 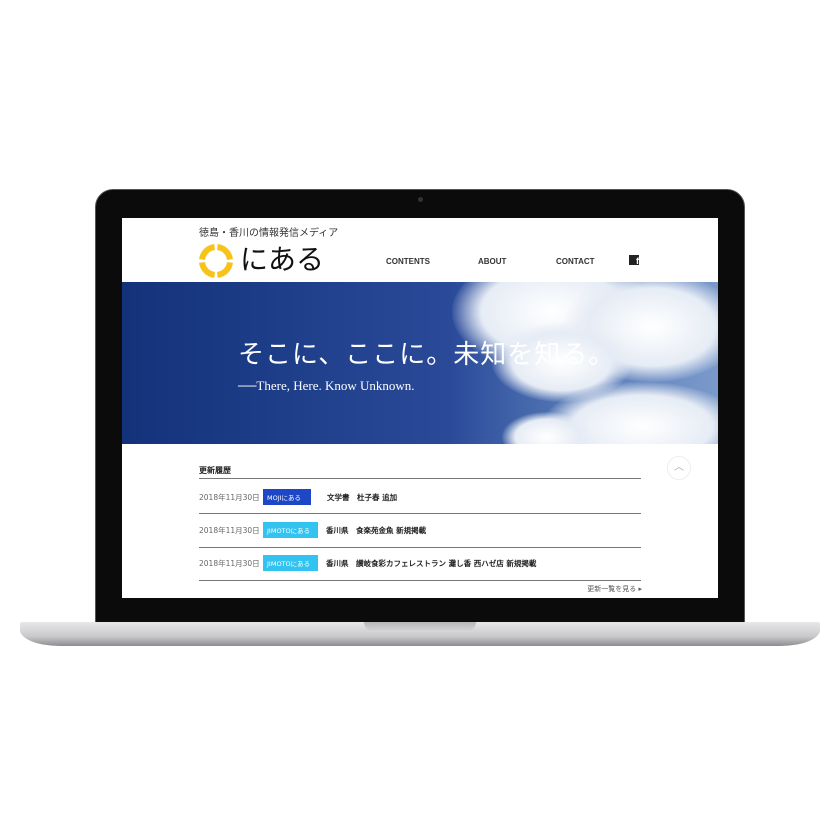 I want to click on hero-title: そこに、ここに。未知を知る。, so click(x=427, y=355).